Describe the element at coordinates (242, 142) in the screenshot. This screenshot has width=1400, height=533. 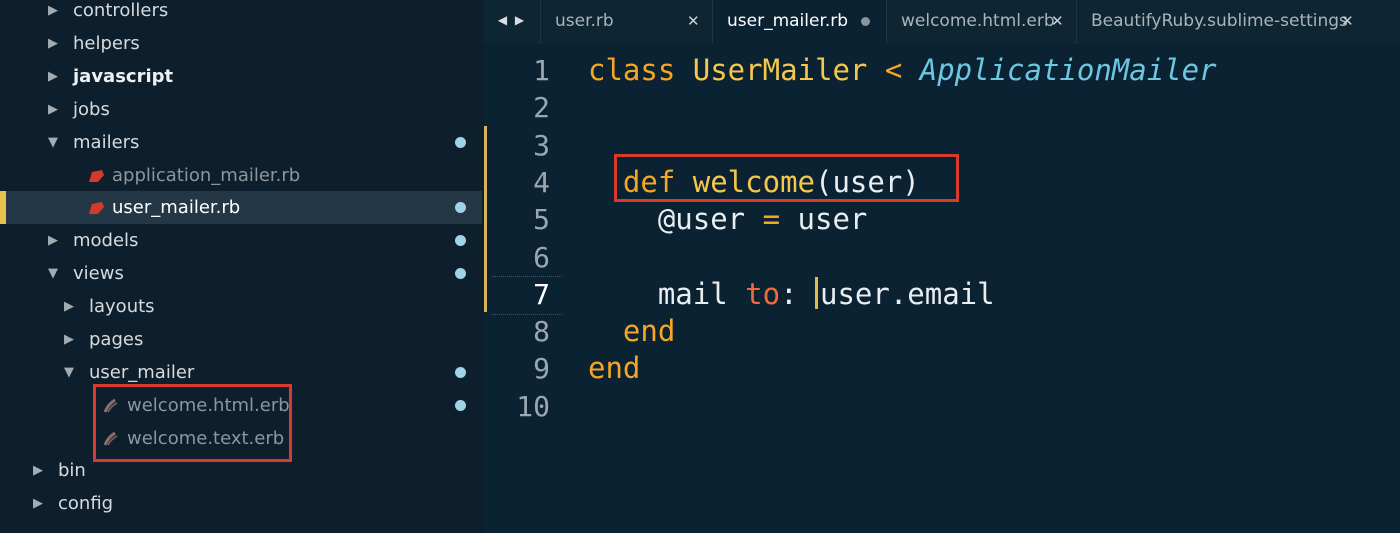
I see `tree-item: ▼ mailers` at that location.